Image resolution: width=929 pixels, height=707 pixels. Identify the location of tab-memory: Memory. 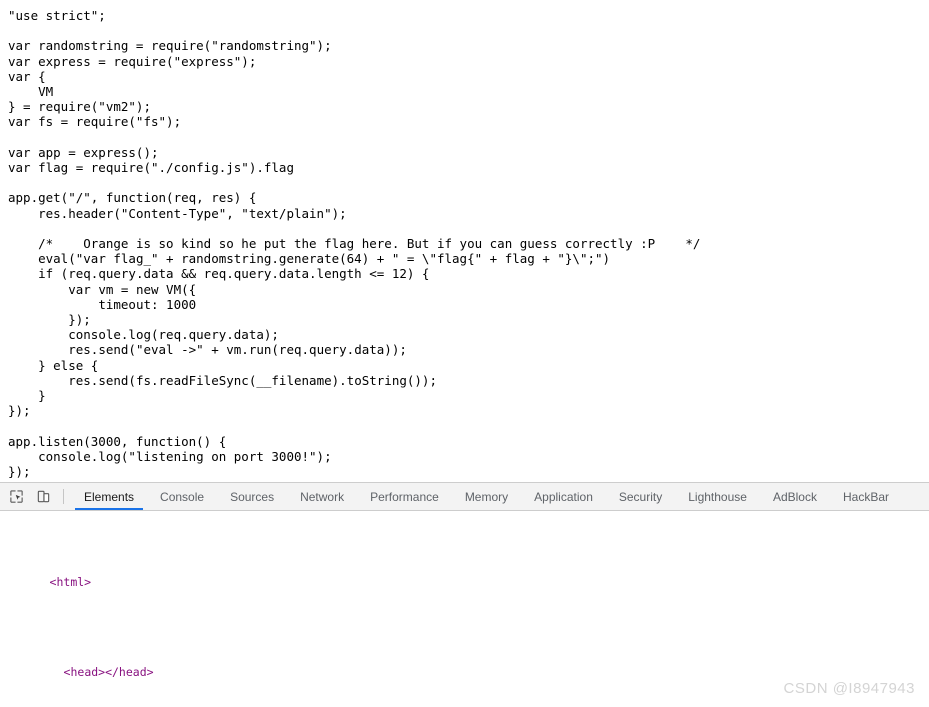
(486, 496).